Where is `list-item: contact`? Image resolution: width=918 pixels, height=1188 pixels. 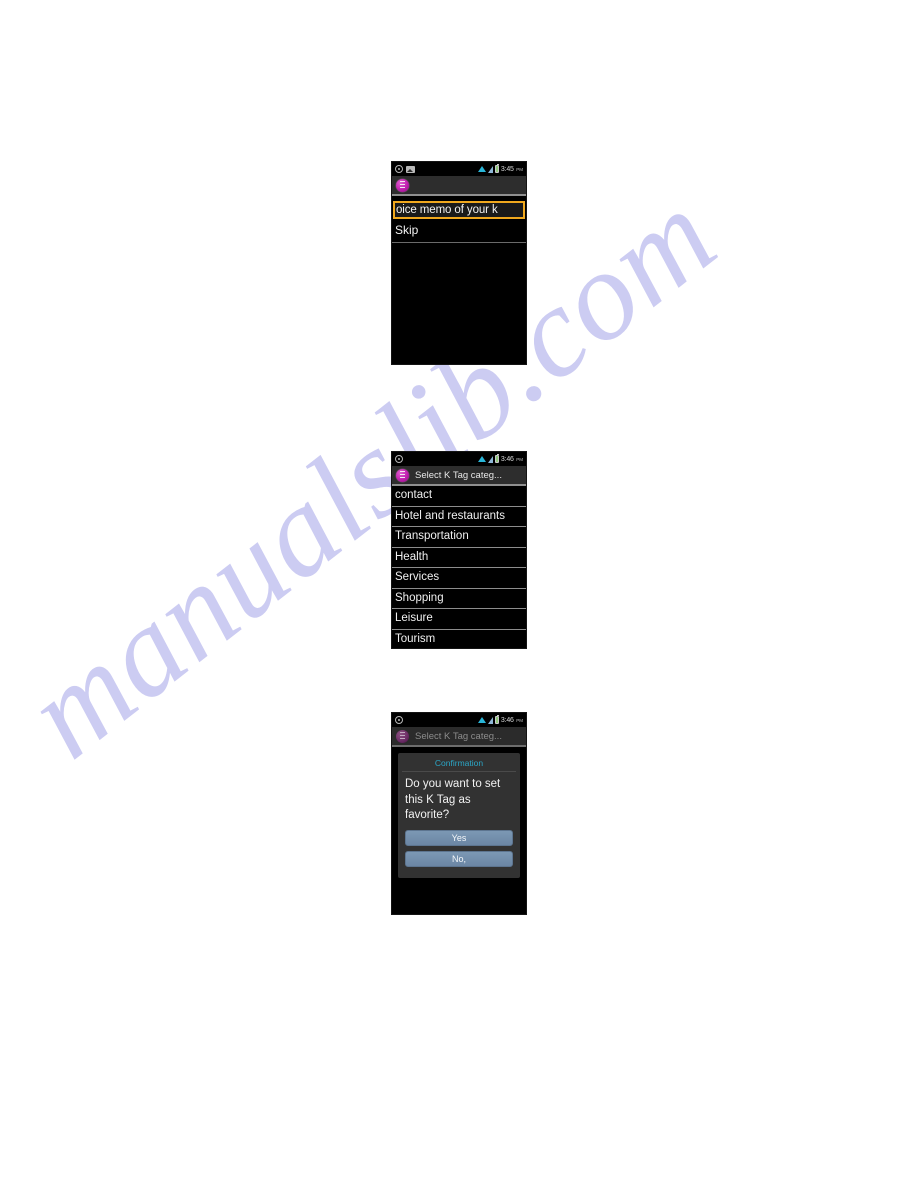
list-item: contact is located at coordinates (459, 496).